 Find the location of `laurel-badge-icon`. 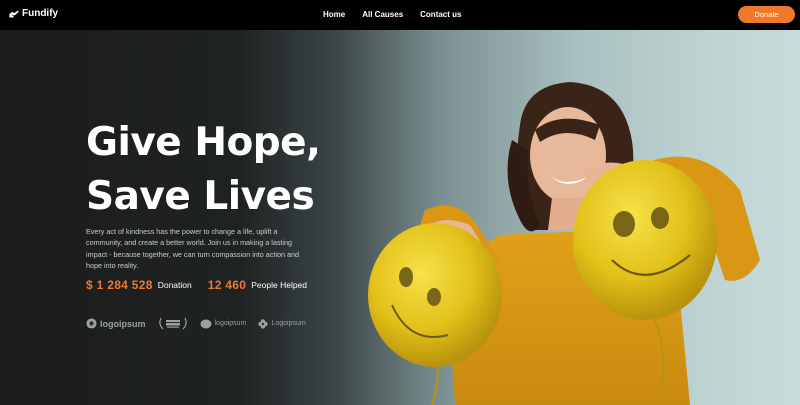

laurel-badge-icon is located at coordinates (172, 323).